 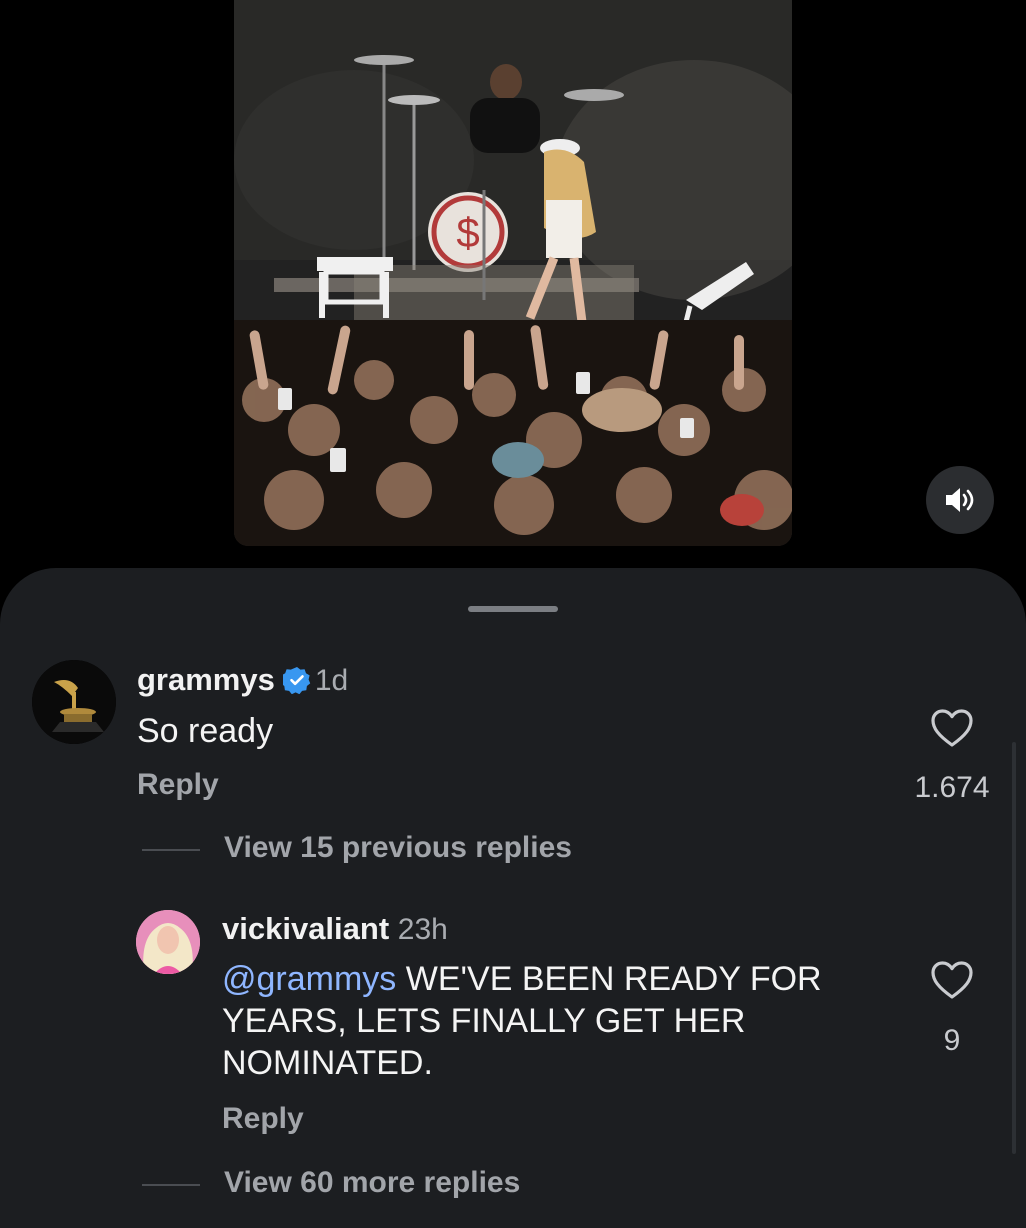 I want to click on comment-time: 1d, so click(x=331, y=680).